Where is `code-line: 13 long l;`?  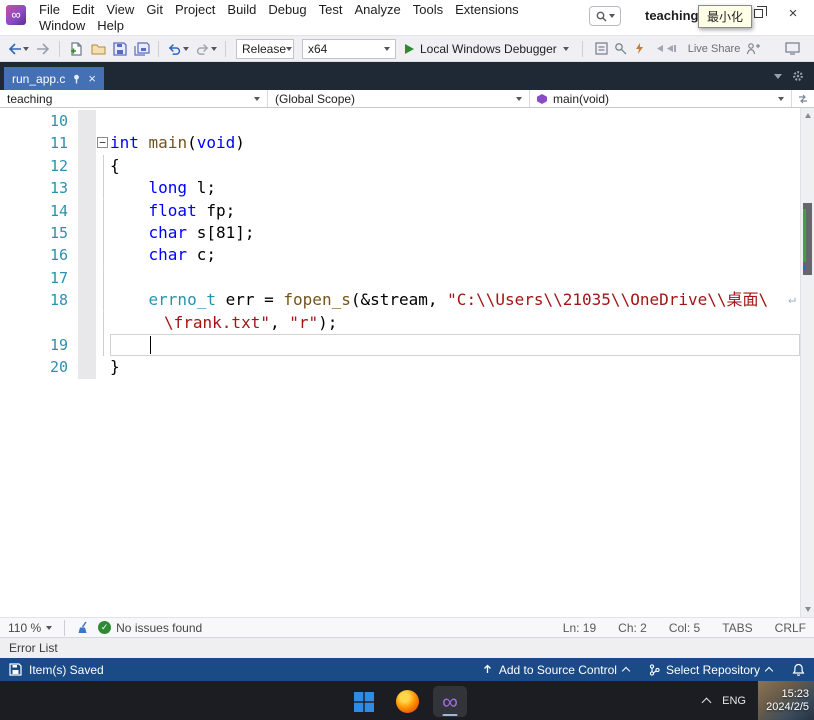
code-line: 13 long l; is located at coordinates (400, 188).